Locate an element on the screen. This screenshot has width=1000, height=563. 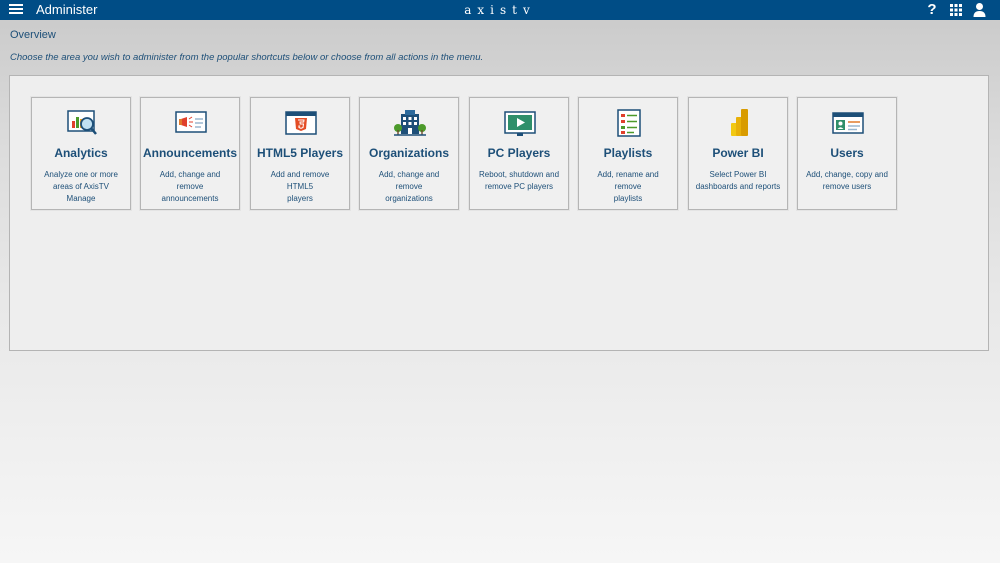
tile-description: Reboot, shutdown and remove PC players is located at coordinates (519, 180).